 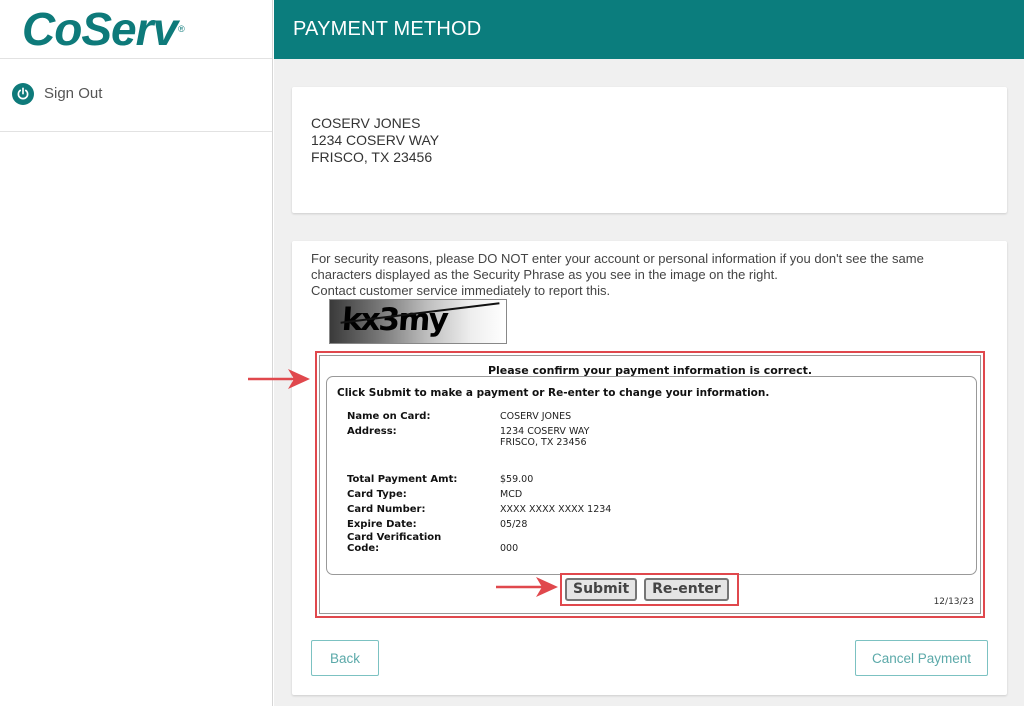 I want to click on card-number-value: XXXX XXXX XXXX 1234, so click(x=556, y=509).